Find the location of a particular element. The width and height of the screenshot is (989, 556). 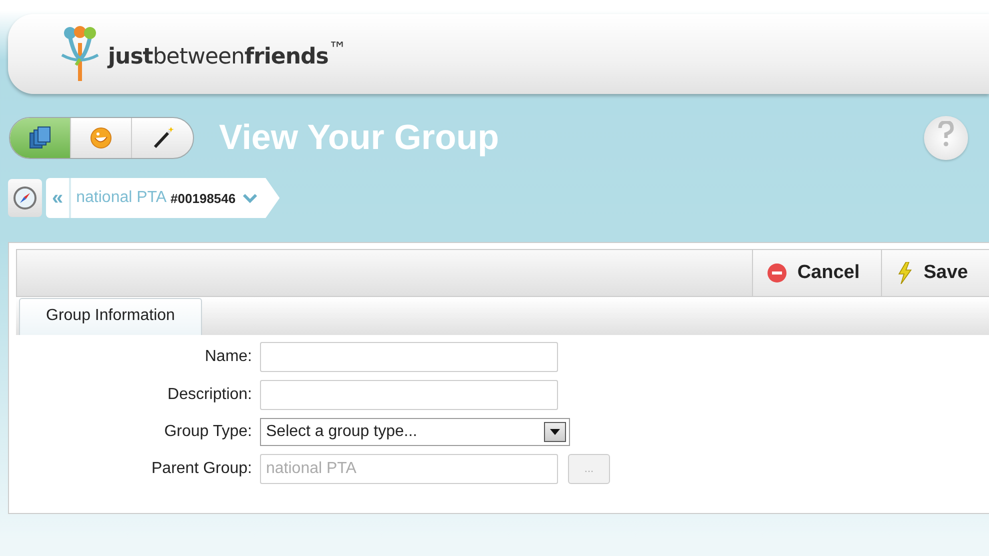

minus-circle-icon is located at coordinates (777, 273).